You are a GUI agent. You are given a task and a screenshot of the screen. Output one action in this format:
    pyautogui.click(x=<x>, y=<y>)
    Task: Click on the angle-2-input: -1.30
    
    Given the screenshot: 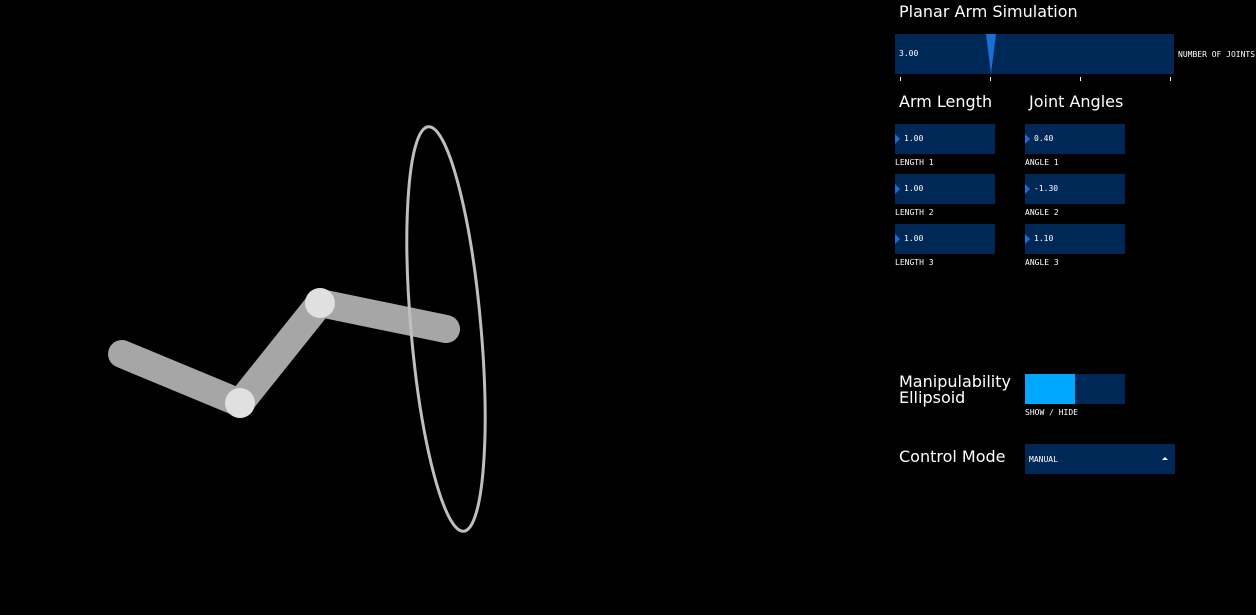 What is the action you would take?
    pyautogui.click(x=1075, y=189)
    